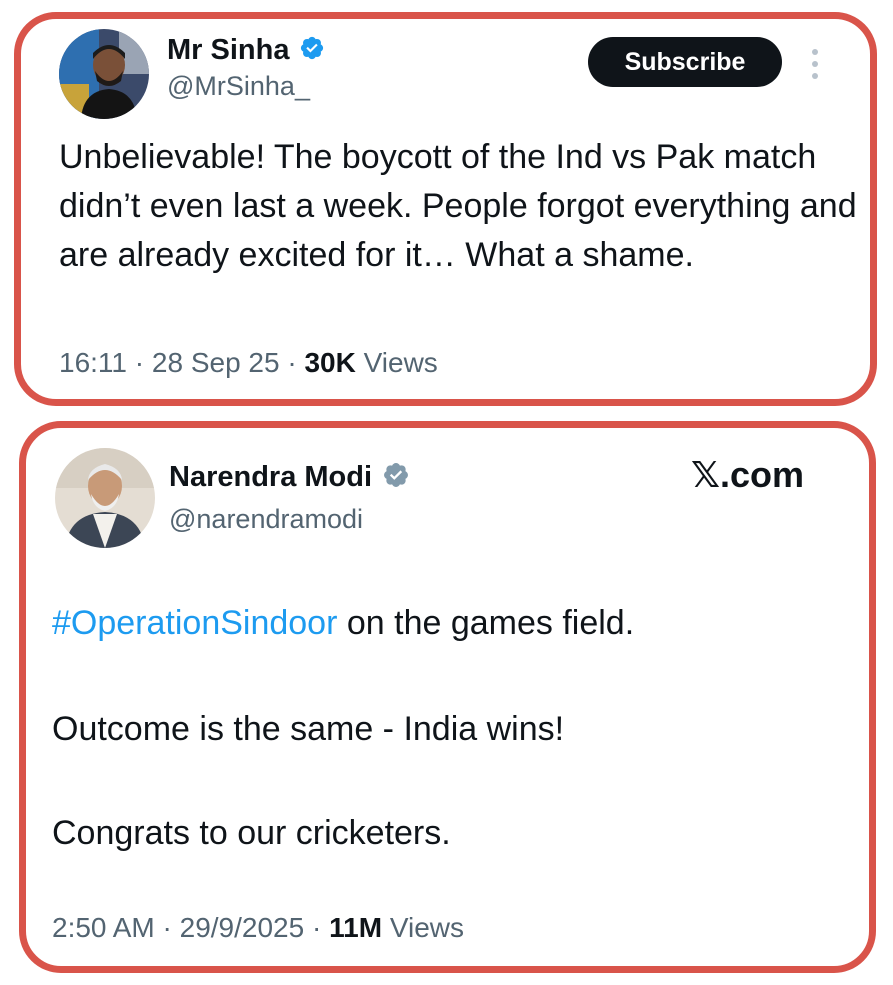 This screenshot has height=985, width=893. What do you see at coordinates (216, 362) in the screenshot?
I see `tweet-date: 28 Sep 25` at bounding box center [216, 362].